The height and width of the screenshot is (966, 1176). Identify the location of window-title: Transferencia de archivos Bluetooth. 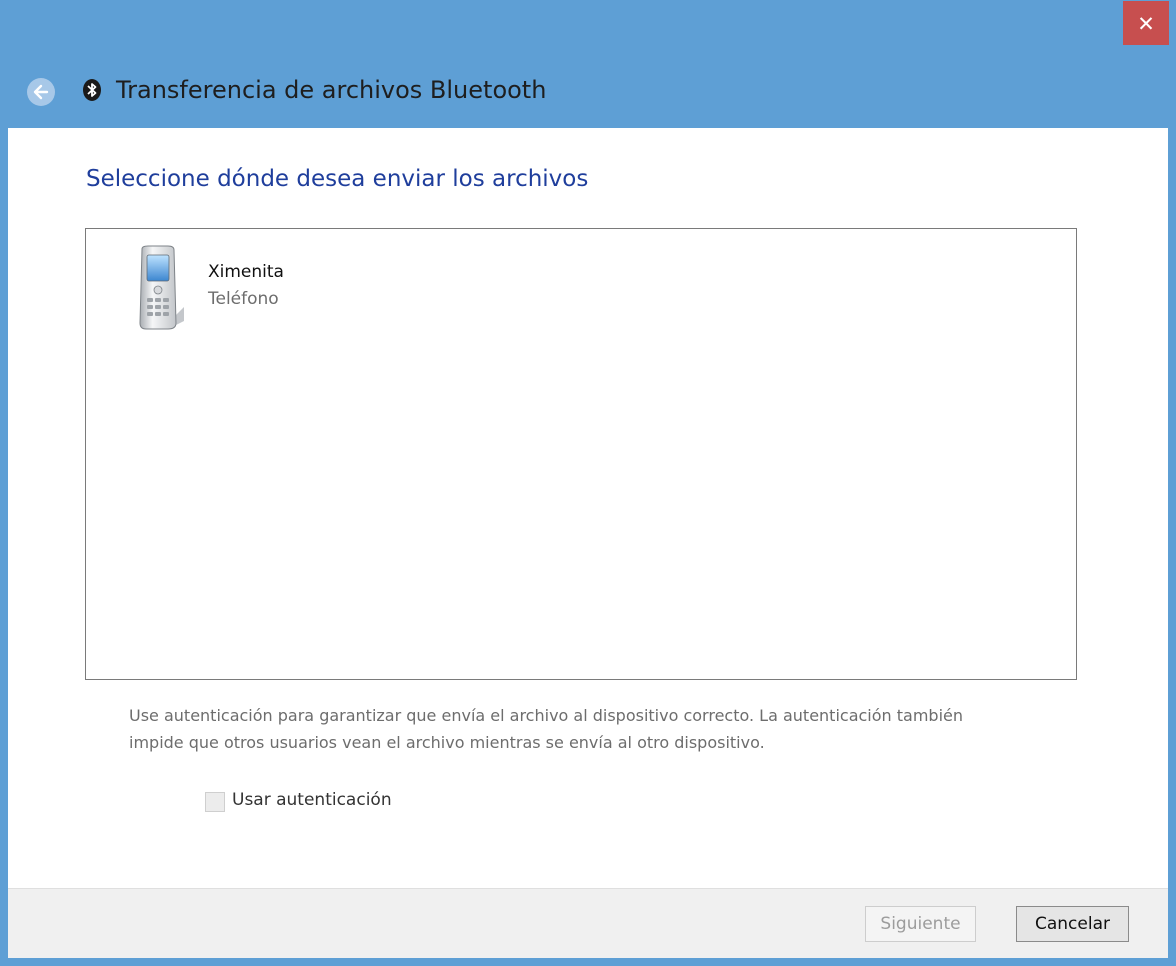
(331, 90).